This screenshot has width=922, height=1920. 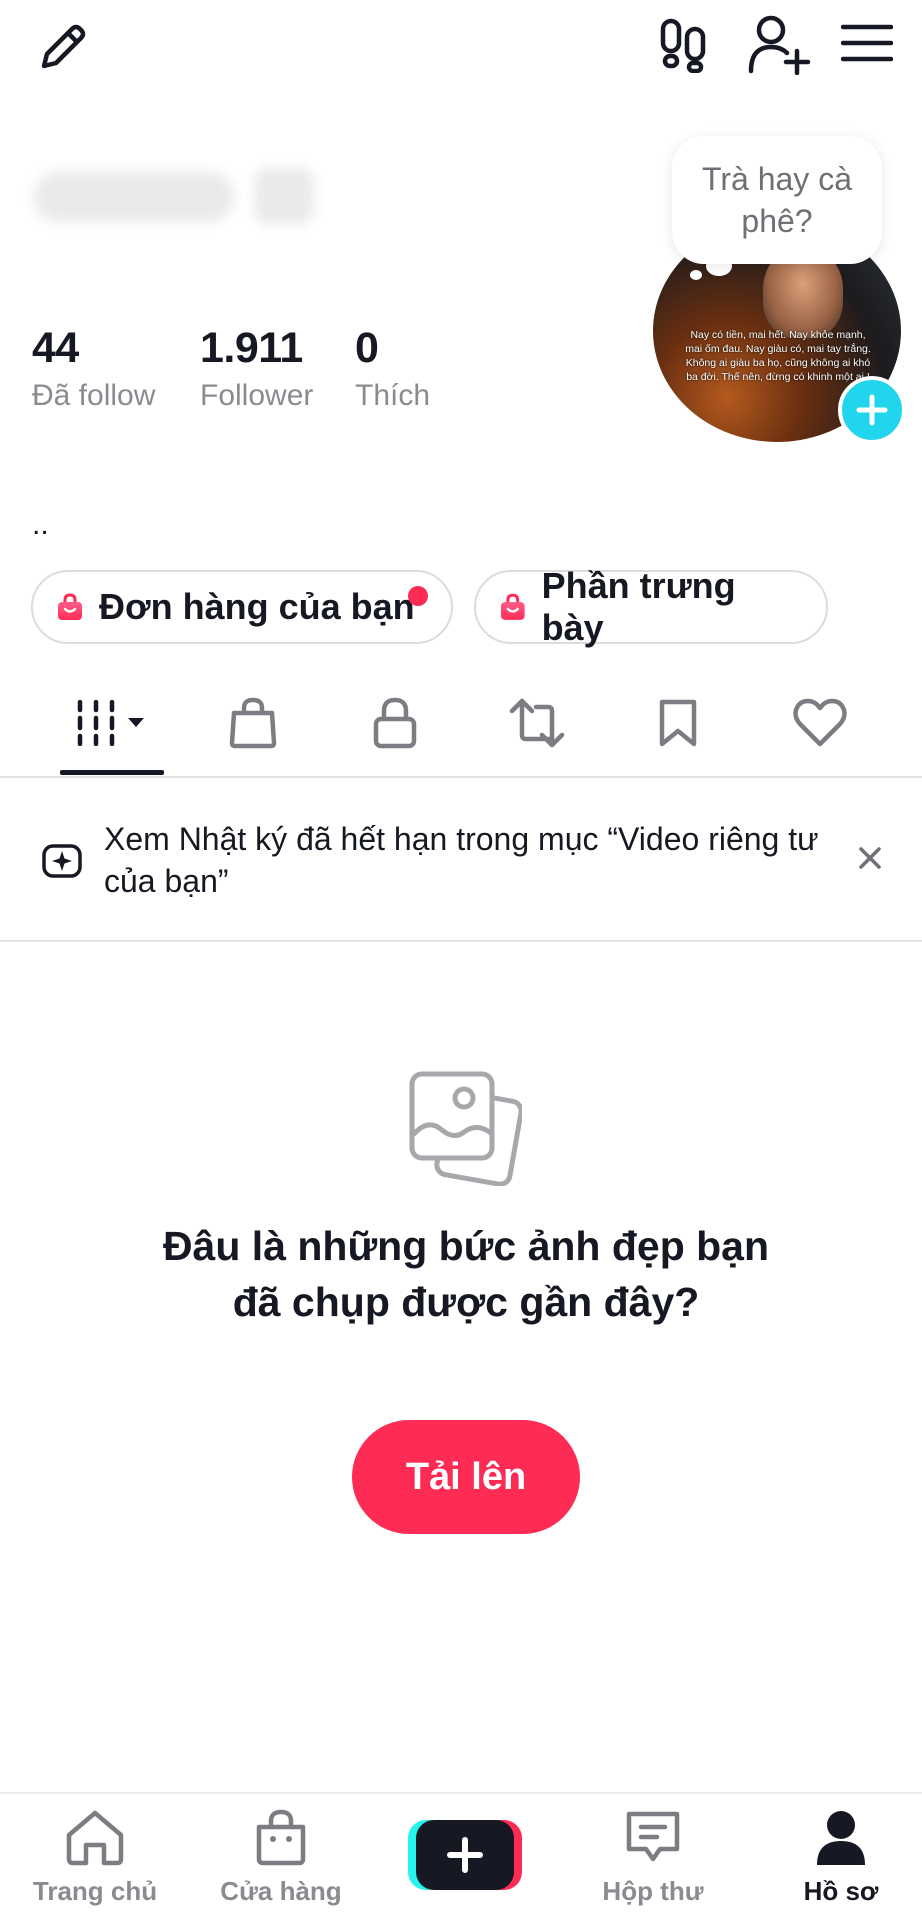 I want to click on close-icon, so click(x=870, y=858).